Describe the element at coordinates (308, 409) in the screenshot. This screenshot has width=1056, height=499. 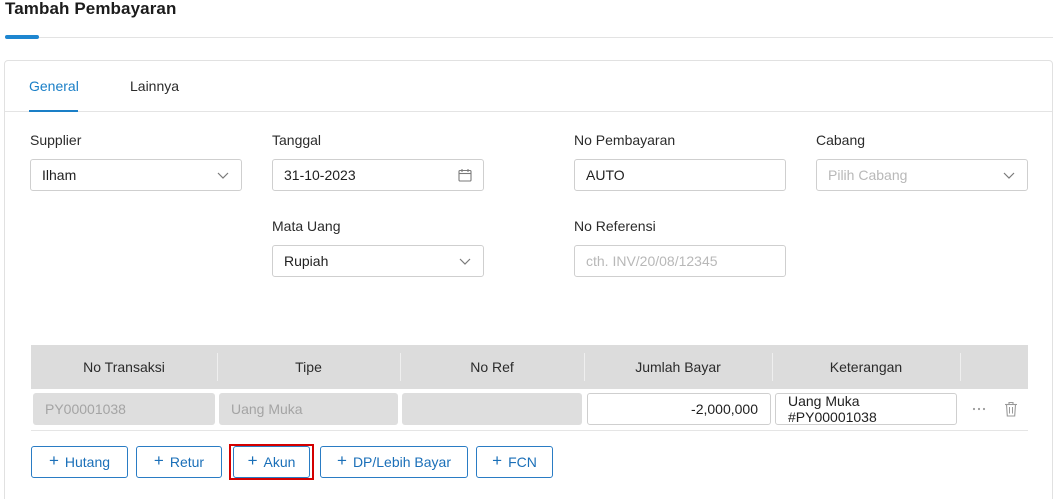
I see `tipe-cell: Uang Muka` at that location.